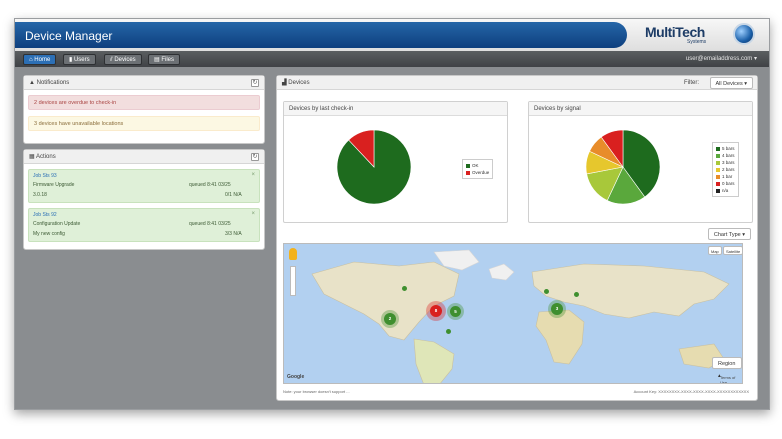 The height and width of the screenshot is (439, 782). I want to click on checkin-legend: OK Overdue, so click(478, 169).